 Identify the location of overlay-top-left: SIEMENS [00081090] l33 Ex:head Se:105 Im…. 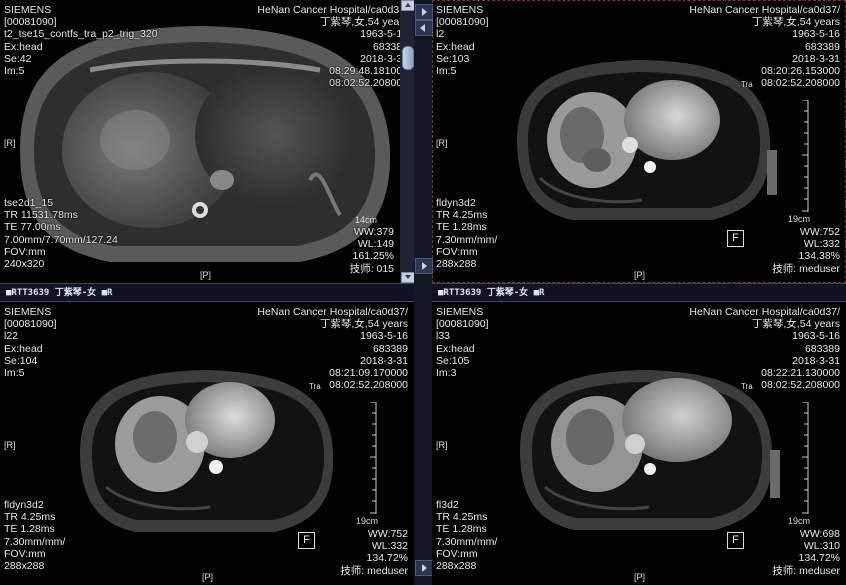
(462, 342).